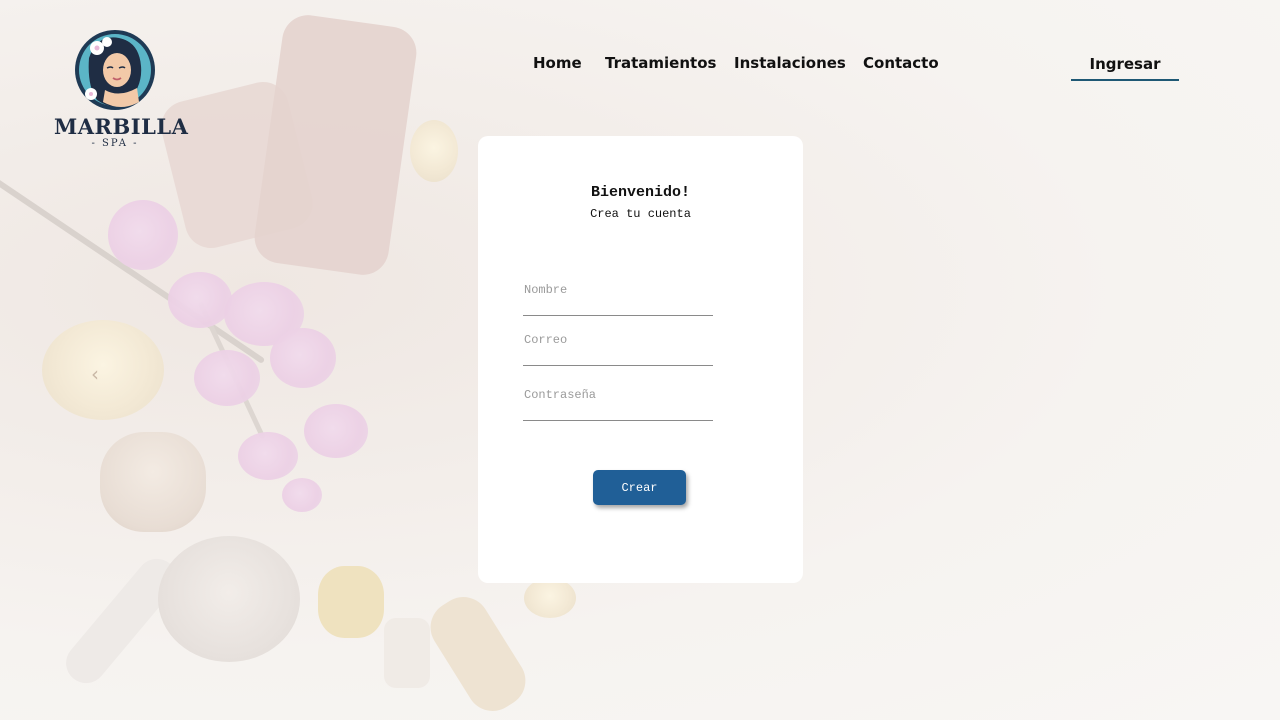  I want to click on email-input, so click(618, 349).